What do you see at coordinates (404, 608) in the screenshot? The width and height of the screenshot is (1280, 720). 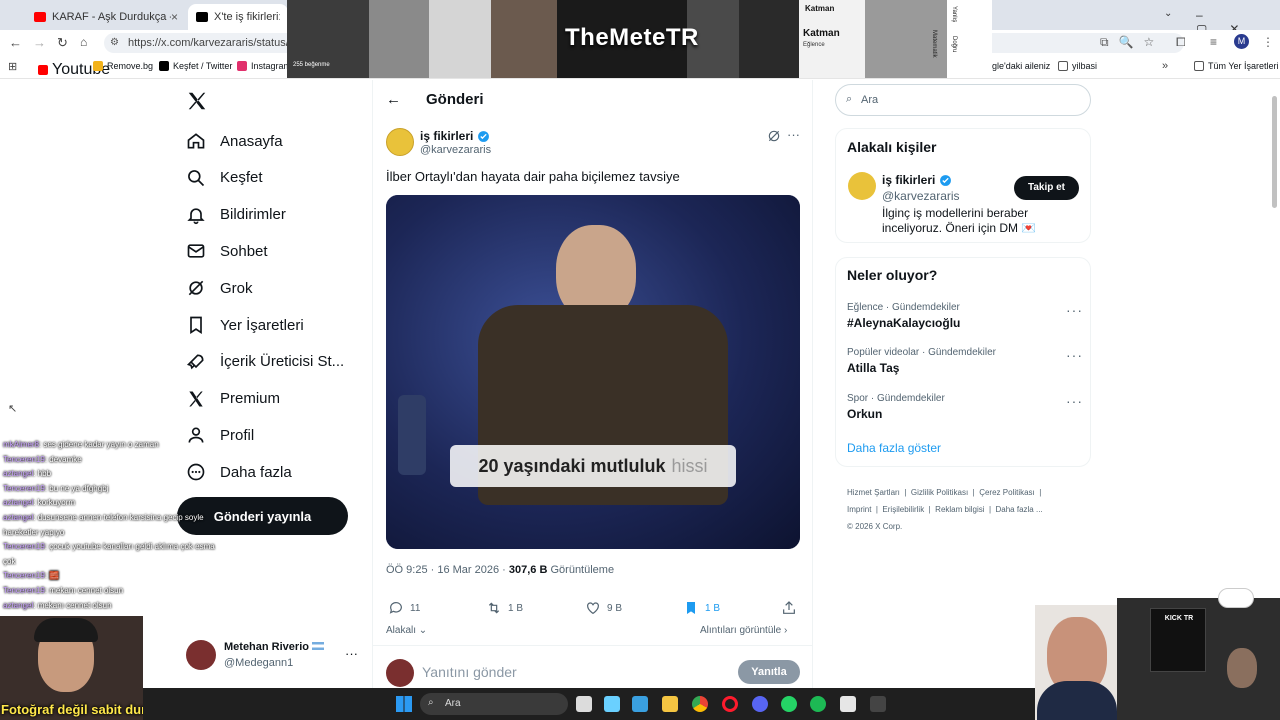 I see `reply-action: 11` at bounding box center [404, 608].